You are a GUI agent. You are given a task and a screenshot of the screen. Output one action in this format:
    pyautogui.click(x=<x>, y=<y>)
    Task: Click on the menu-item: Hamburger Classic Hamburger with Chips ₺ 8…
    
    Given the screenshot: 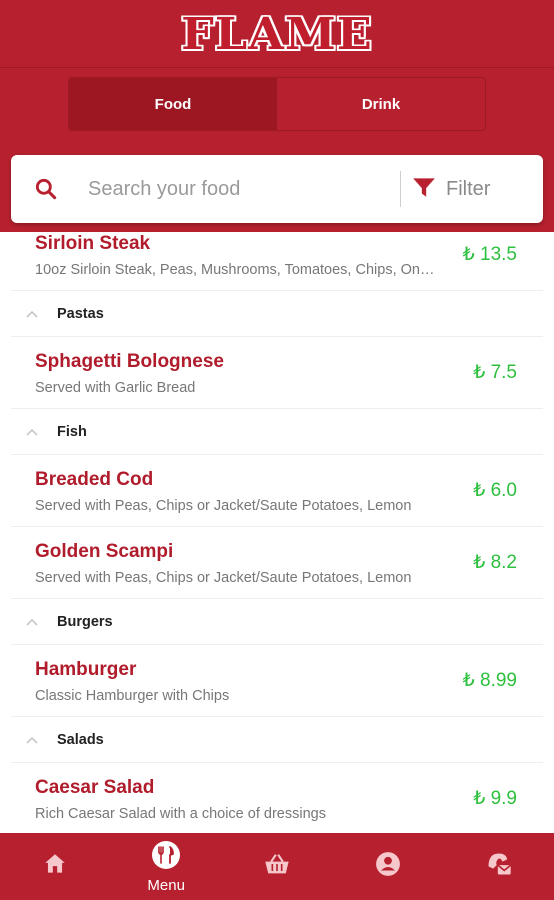 What is the action you would take?
    pyautogui.click(x=277, y=681)
    